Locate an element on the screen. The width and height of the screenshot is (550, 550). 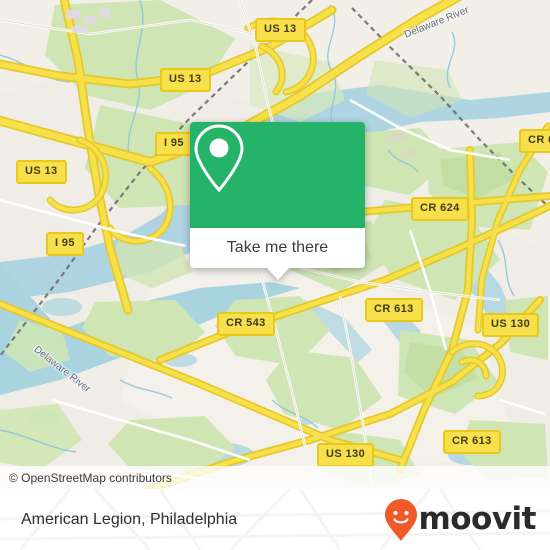
place-name-title: American Legion, Philadelphia is located at coordinates (129, 519).